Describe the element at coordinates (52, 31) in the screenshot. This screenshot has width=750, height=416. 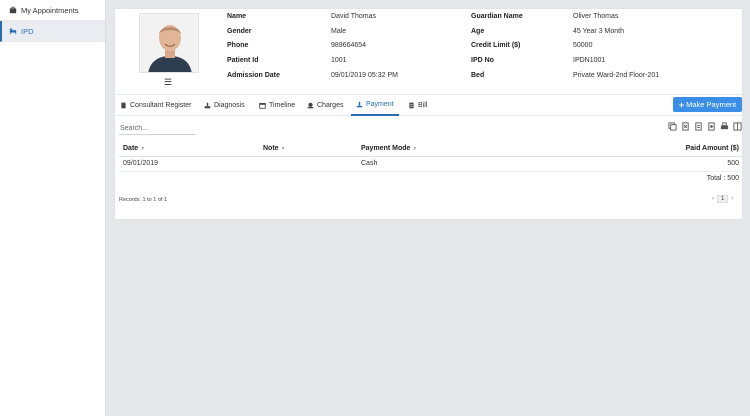
I see `sidebar-item-ipd: IPD` at that location.